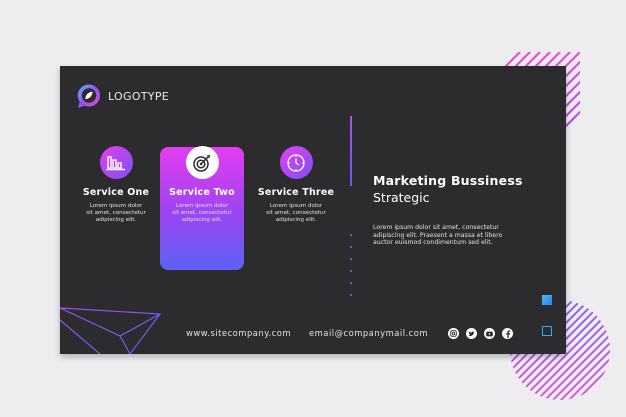 Image resolution: width=626 pixels, height=417 pixels. I want to click on website-link: www.sitecompany.com, so click(238, 333).